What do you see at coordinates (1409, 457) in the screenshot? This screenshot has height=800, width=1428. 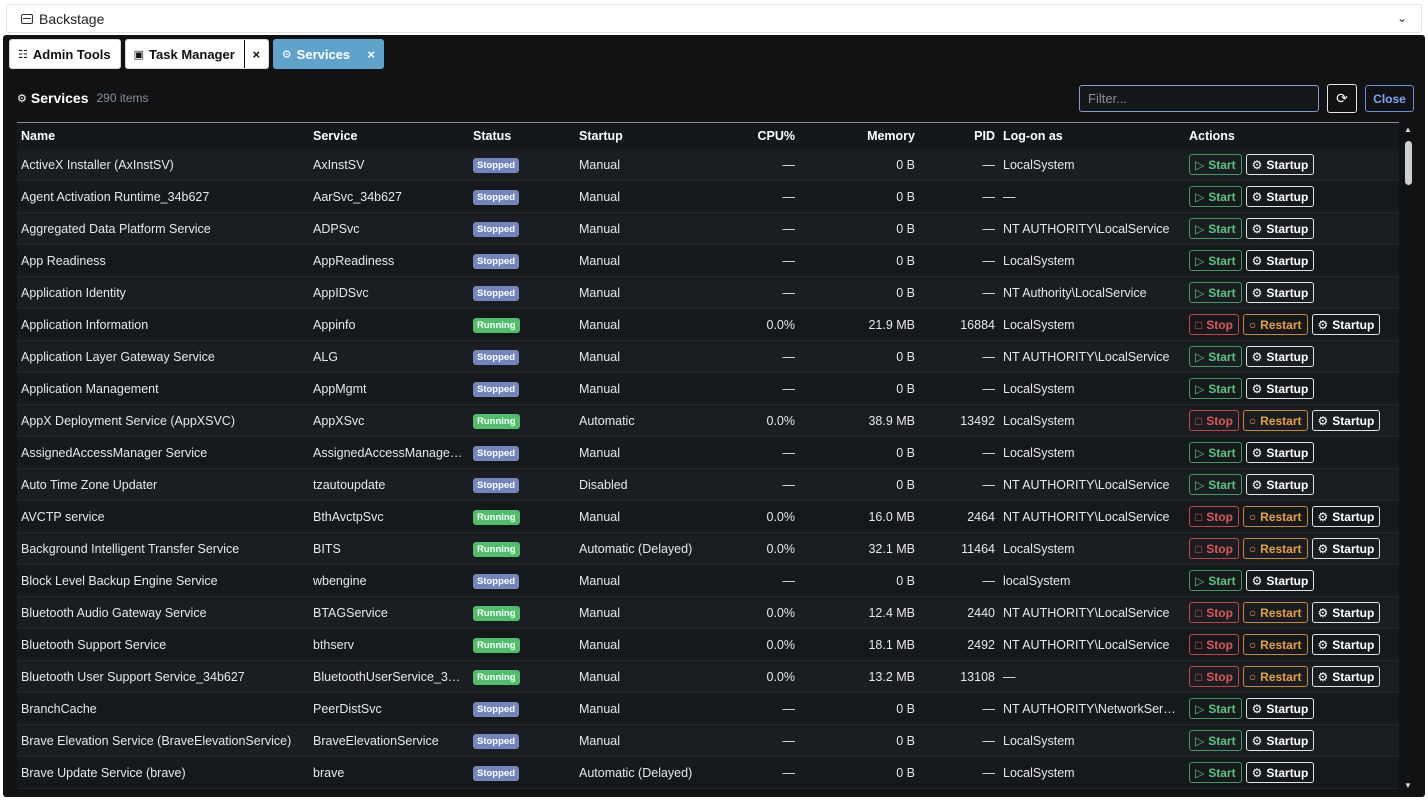 I see `vertical-scrollbar: ▲ ▼` at bounding box center [1409, 457].